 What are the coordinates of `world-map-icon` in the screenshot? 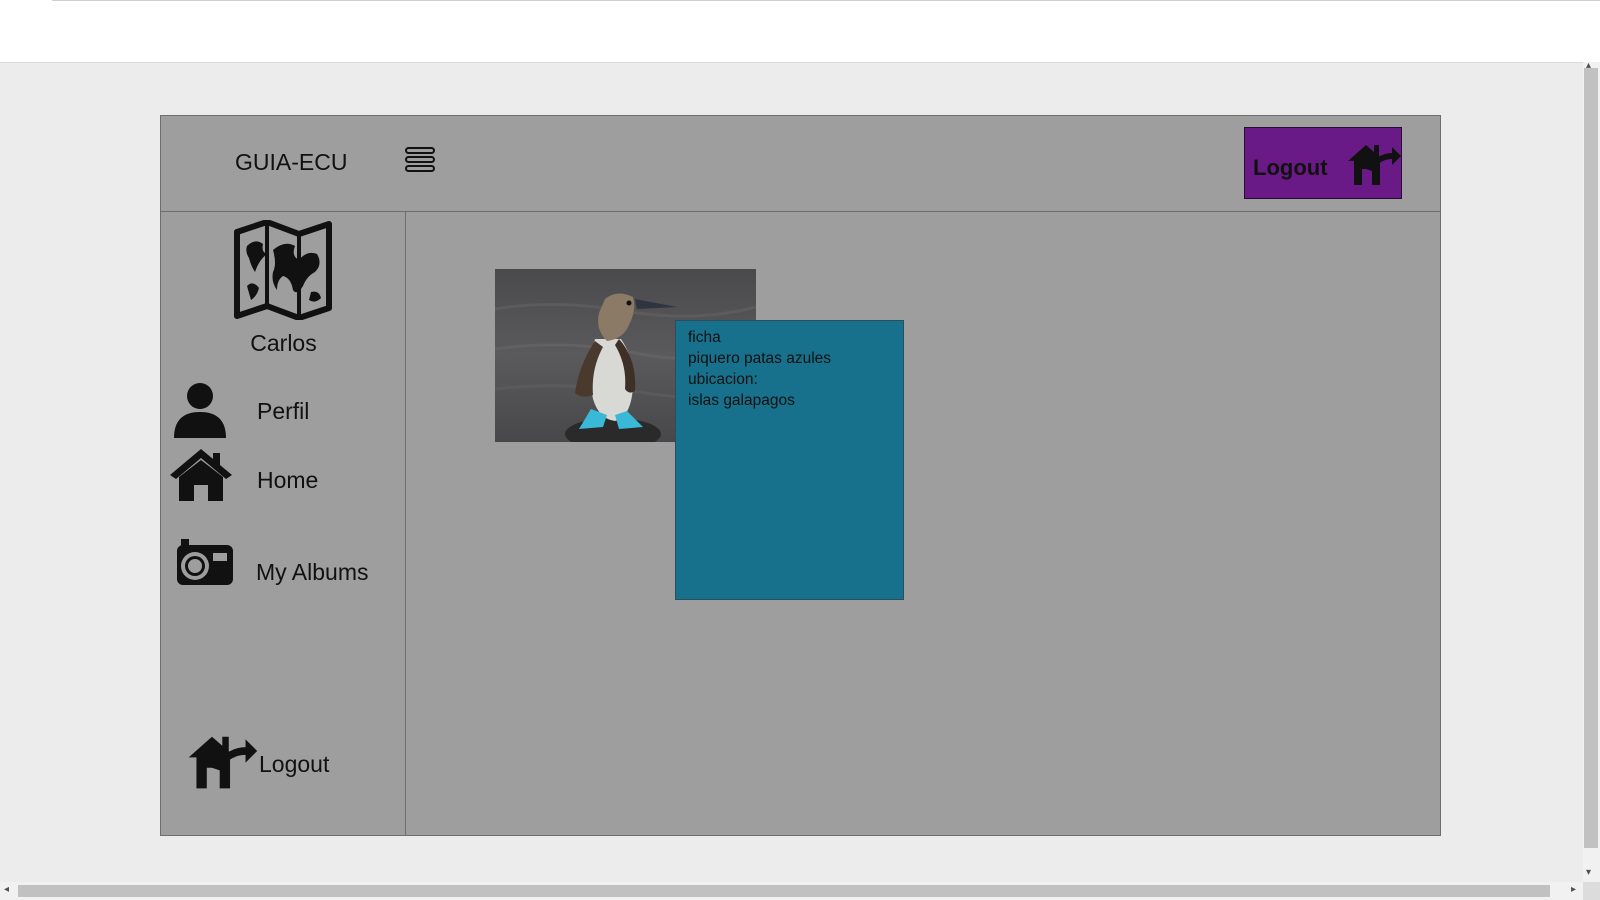 It's located at (283, 270).